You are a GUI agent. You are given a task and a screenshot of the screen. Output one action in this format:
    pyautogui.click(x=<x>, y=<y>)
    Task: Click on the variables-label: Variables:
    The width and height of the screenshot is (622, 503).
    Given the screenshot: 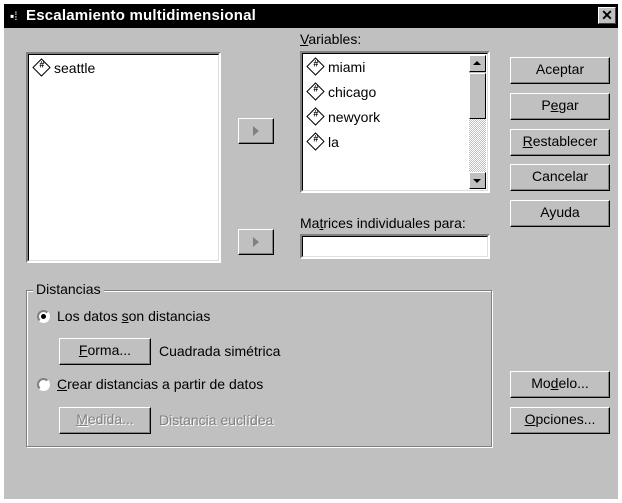 What is the action you would take?
    pyautogui.click(x=331, y=39)
    